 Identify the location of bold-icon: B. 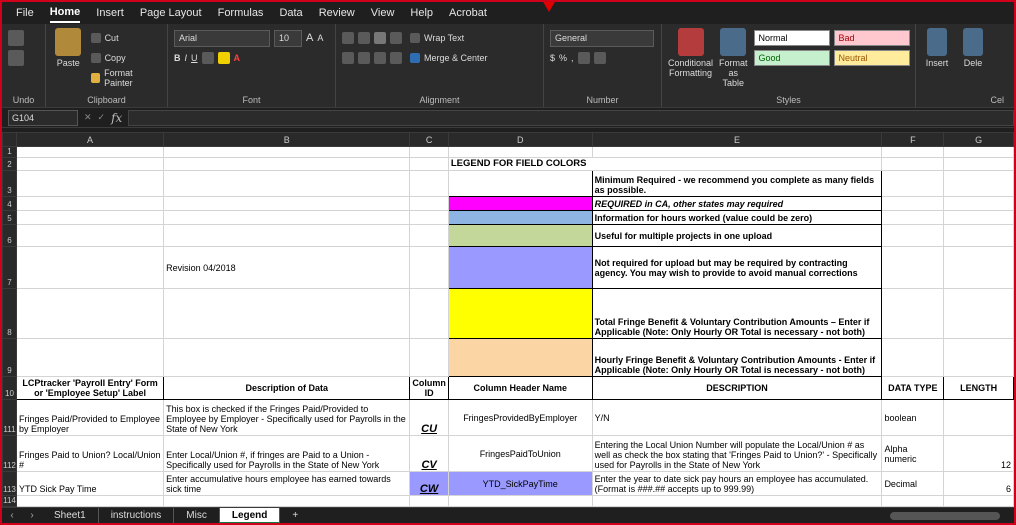
(177, 58).